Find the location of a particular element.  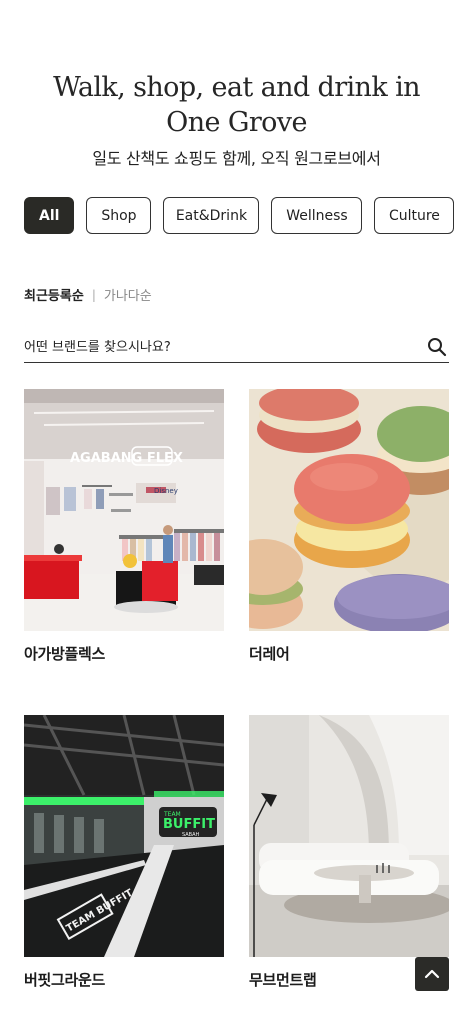

category-filters: All Shop Eat&Drink Wellness Culture is located at coordinates (239, 215).